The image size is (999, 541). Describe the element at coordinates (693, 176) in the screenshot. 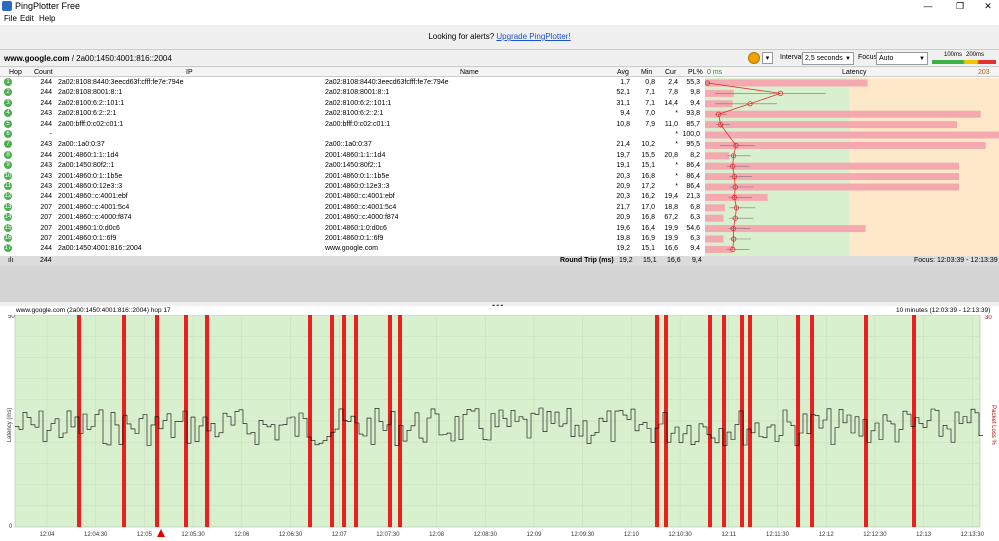

I see `cell-pl: 86,4` at that location.